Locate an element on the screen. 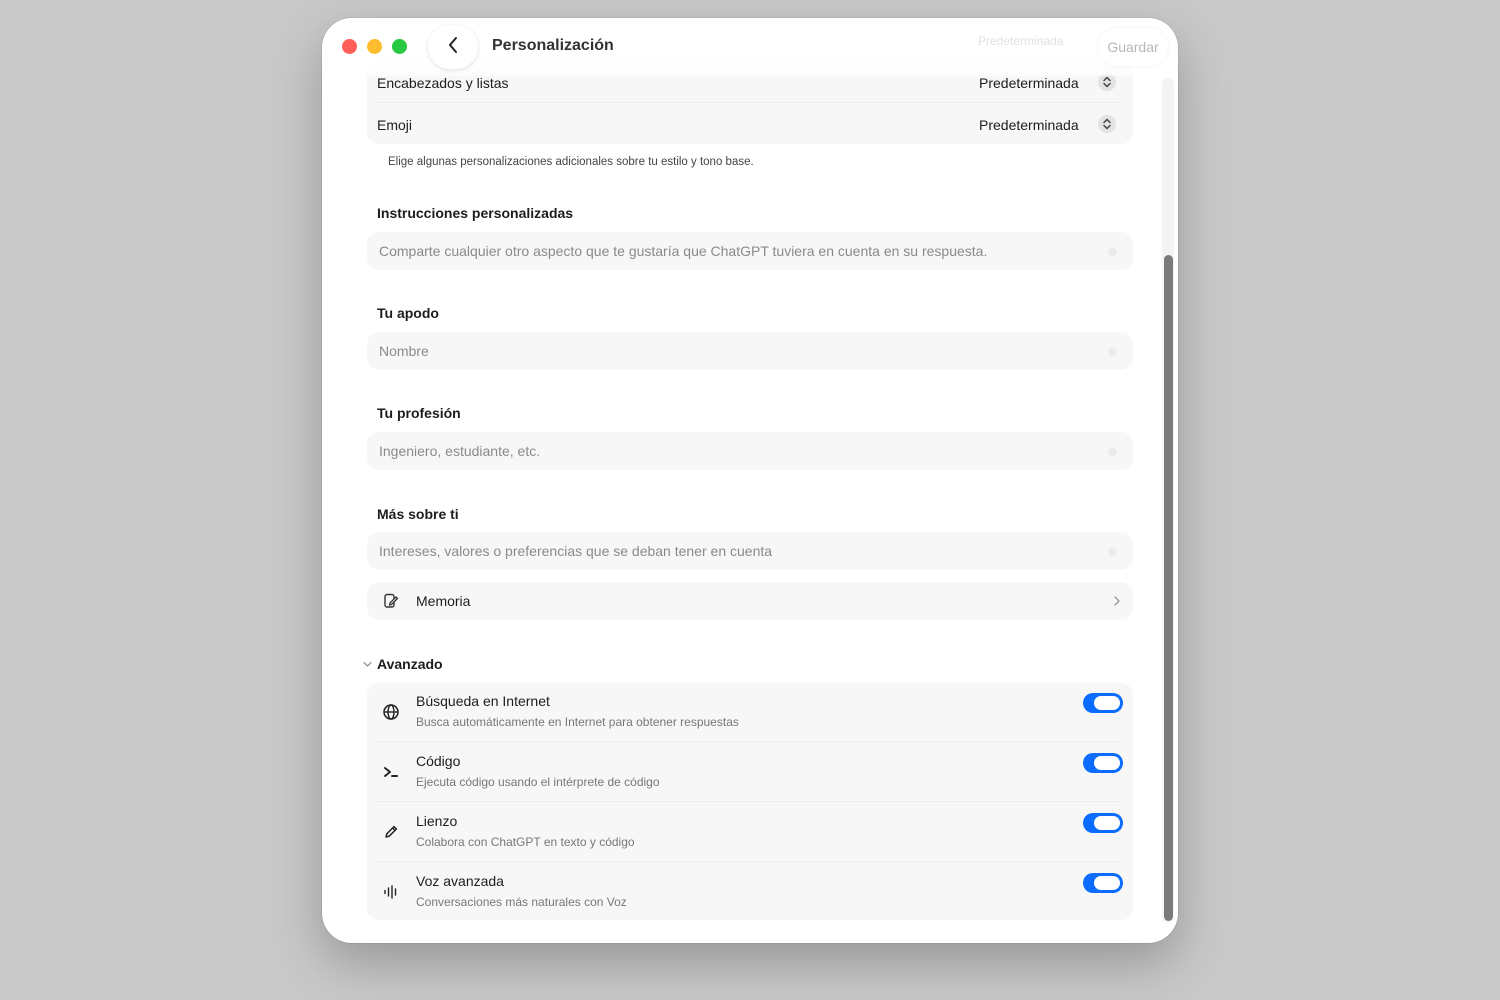 This screenshot has height=1000, width=1500. page-title: Personalización is located at coordinates (553, 45).